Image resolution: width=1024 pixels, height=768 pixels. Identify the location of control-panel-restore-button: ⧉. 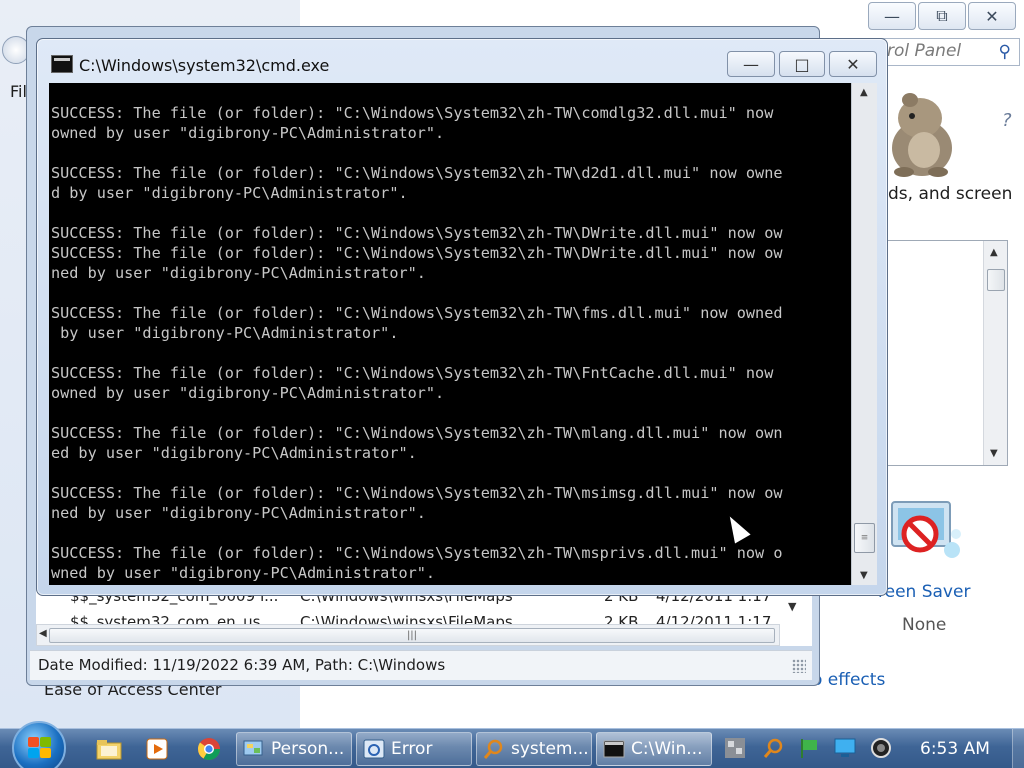
(942, 16).